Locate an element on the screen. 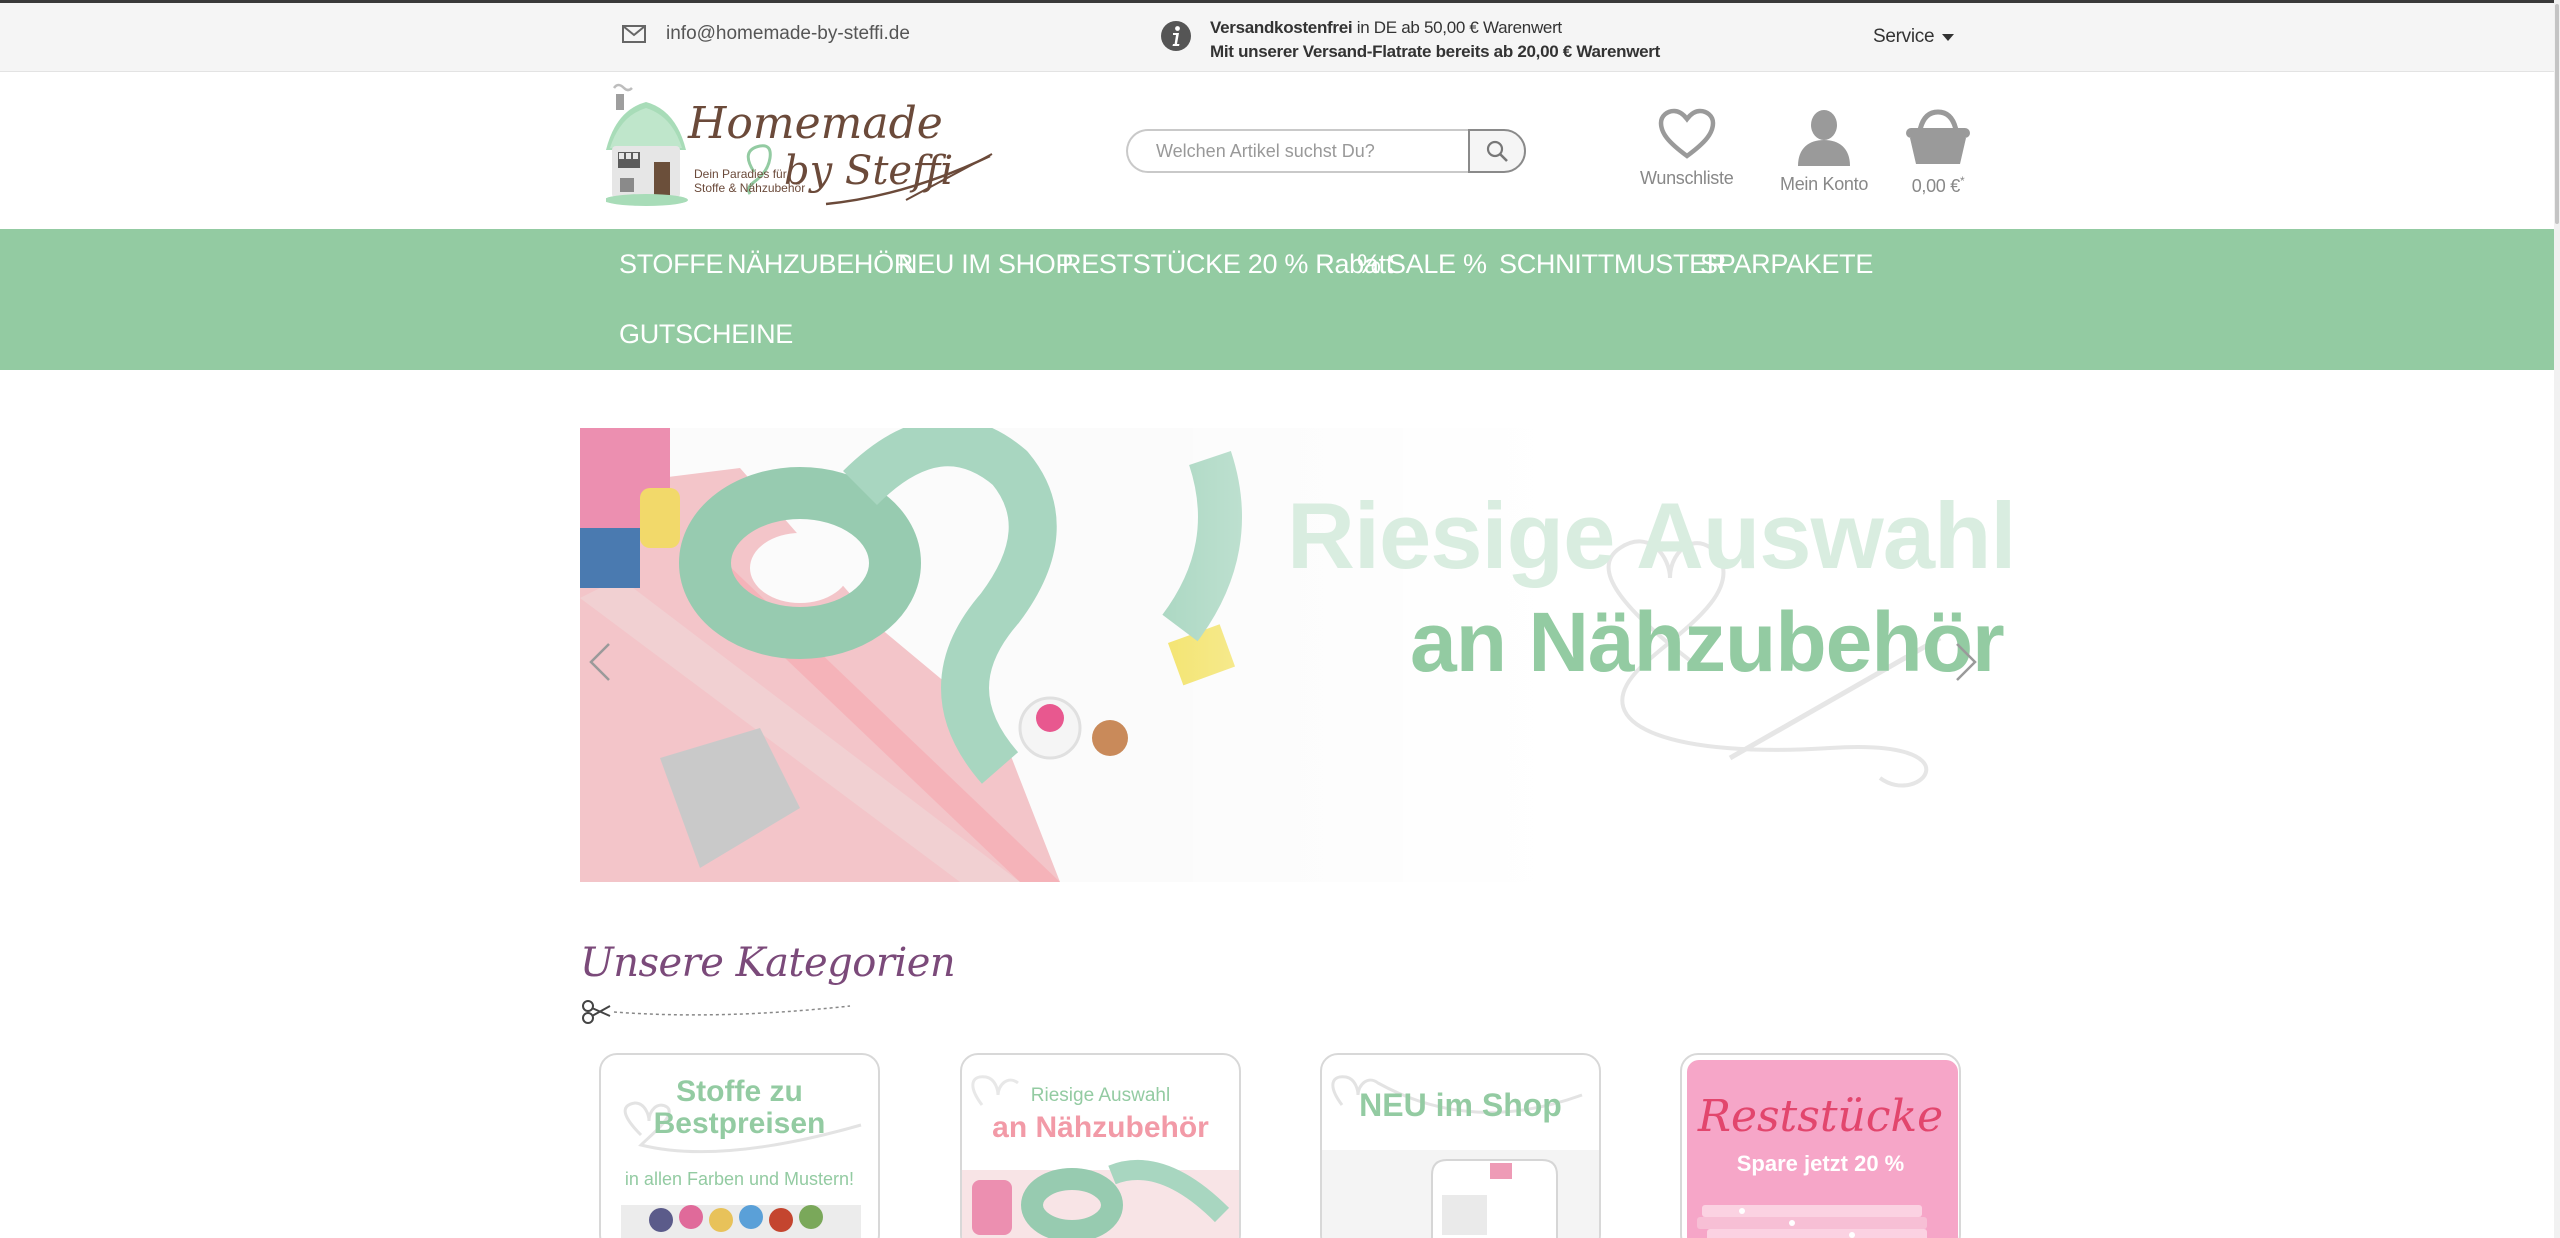  wishlist-label: Wunschliste is located at coordinates (1687, 178).